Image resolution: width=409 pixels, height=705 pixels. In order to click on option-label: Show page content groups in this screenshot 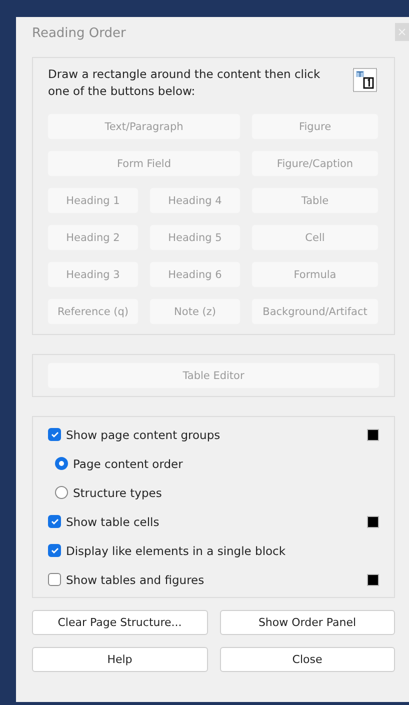, I will do `click(144, 435)`.